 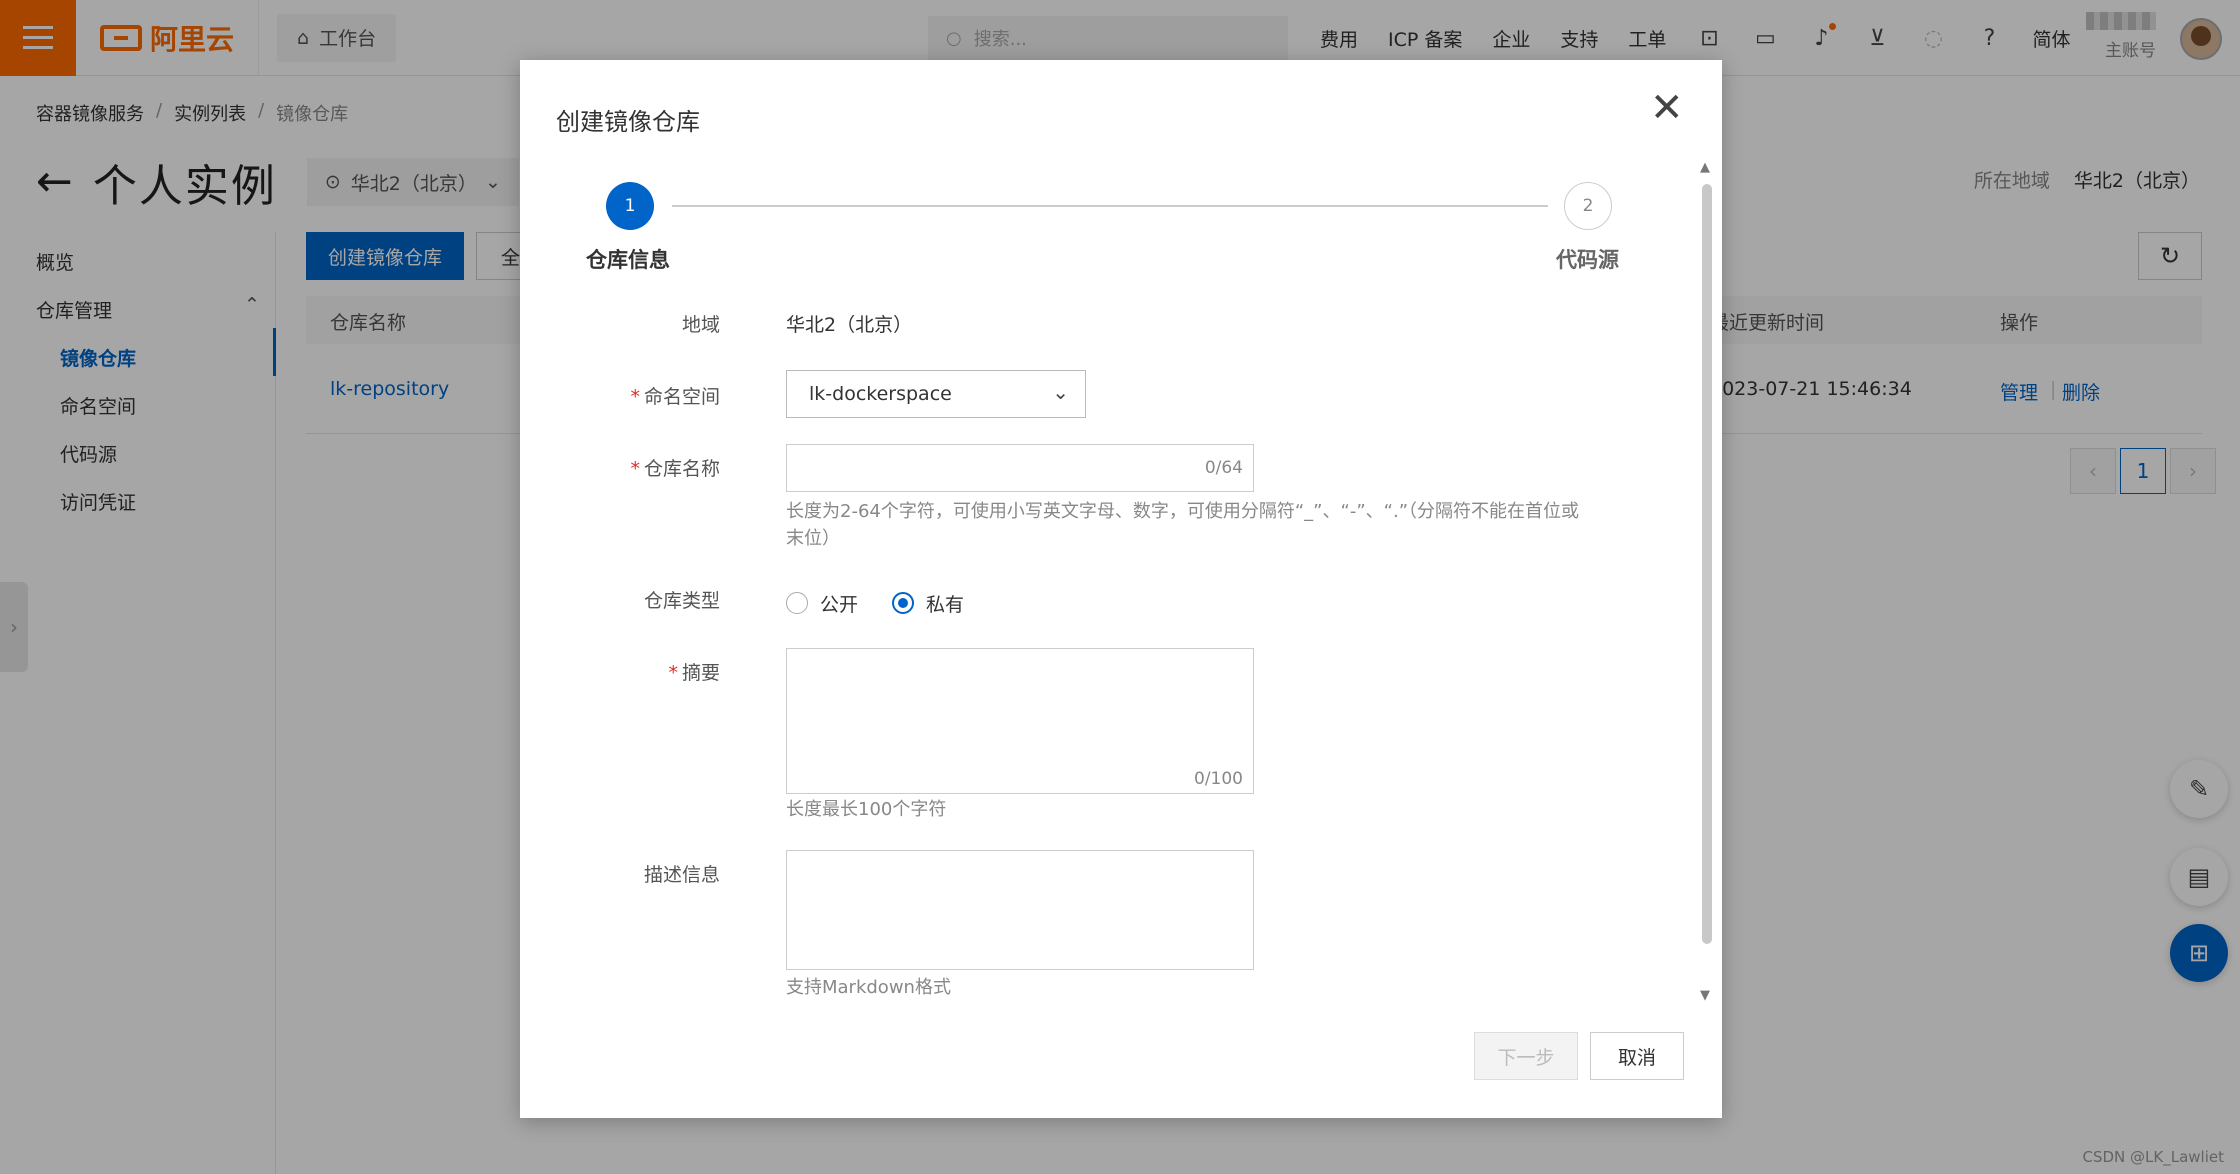 What do you see at coordinates (866, 809) in the screenshot?
I see `summary-hint: 长度最长100个字符` at bounding box center [866, 809].